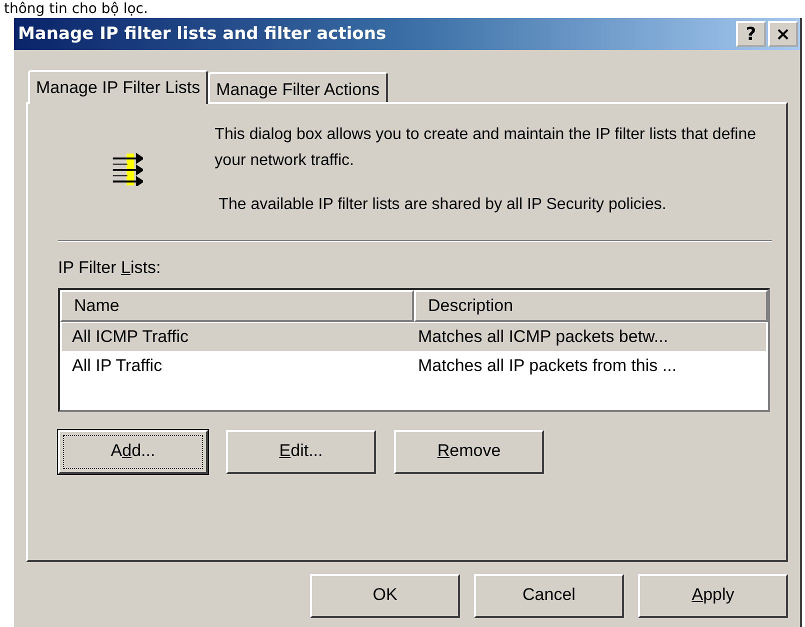  I want to click on caption-text: thông tin cho bộ lọc., so click(76, 9).